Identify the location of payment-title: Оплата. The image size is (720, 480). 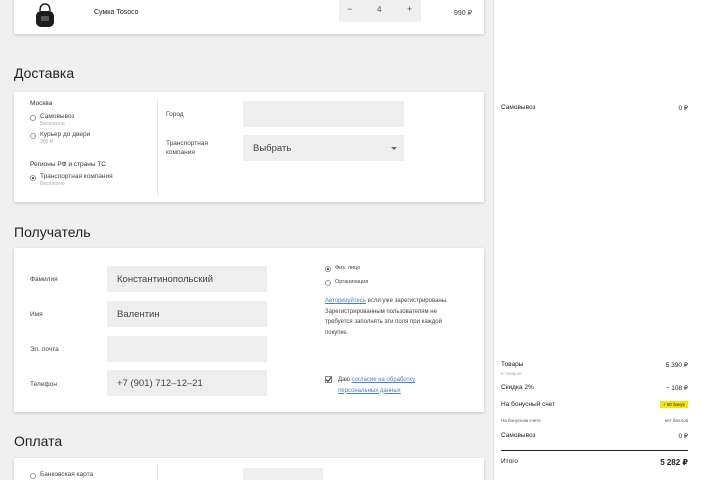
(38, 441).